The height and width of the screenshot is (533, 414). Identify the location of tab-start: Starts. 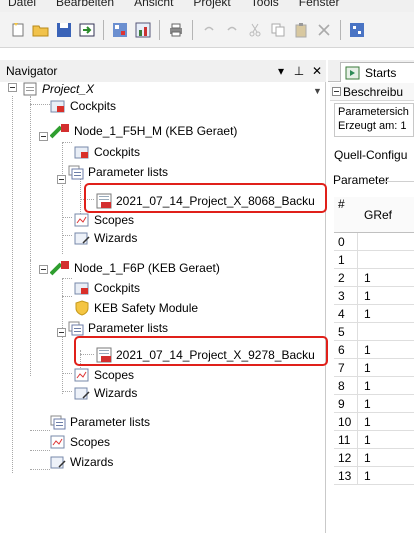
(377, 72).